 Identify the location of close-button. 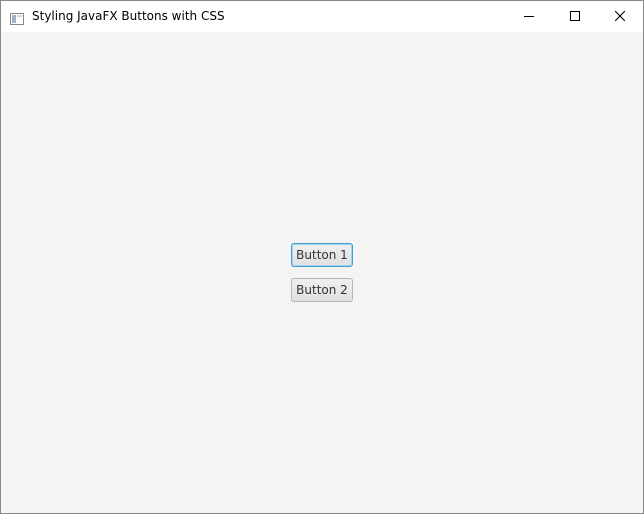
(620, 16).